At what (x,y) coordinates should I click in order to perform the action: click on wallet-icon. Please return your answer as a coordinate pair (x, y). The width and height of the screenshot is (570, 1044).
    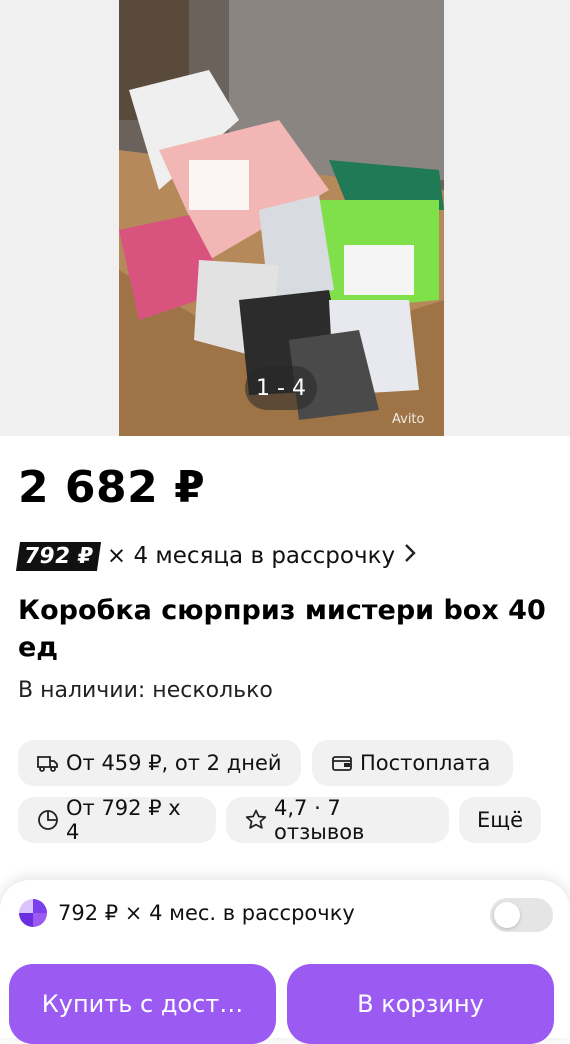
    Looking at the image, I should click on (342, 763).